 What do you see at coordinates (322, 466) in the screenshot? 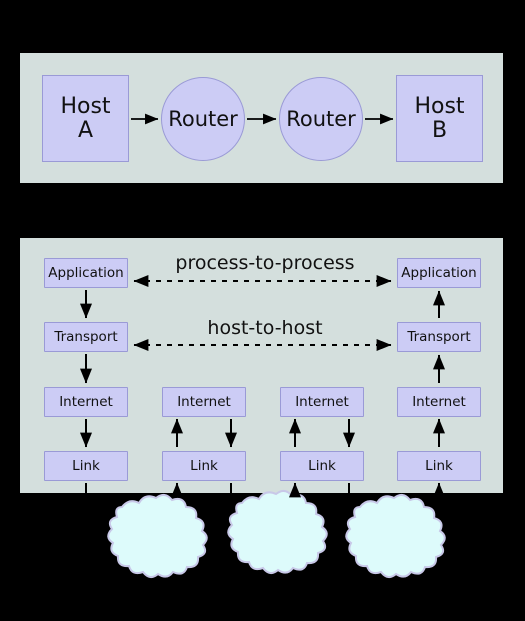
I see `router-2-link-box: Link` at bounding box center [322, 466].